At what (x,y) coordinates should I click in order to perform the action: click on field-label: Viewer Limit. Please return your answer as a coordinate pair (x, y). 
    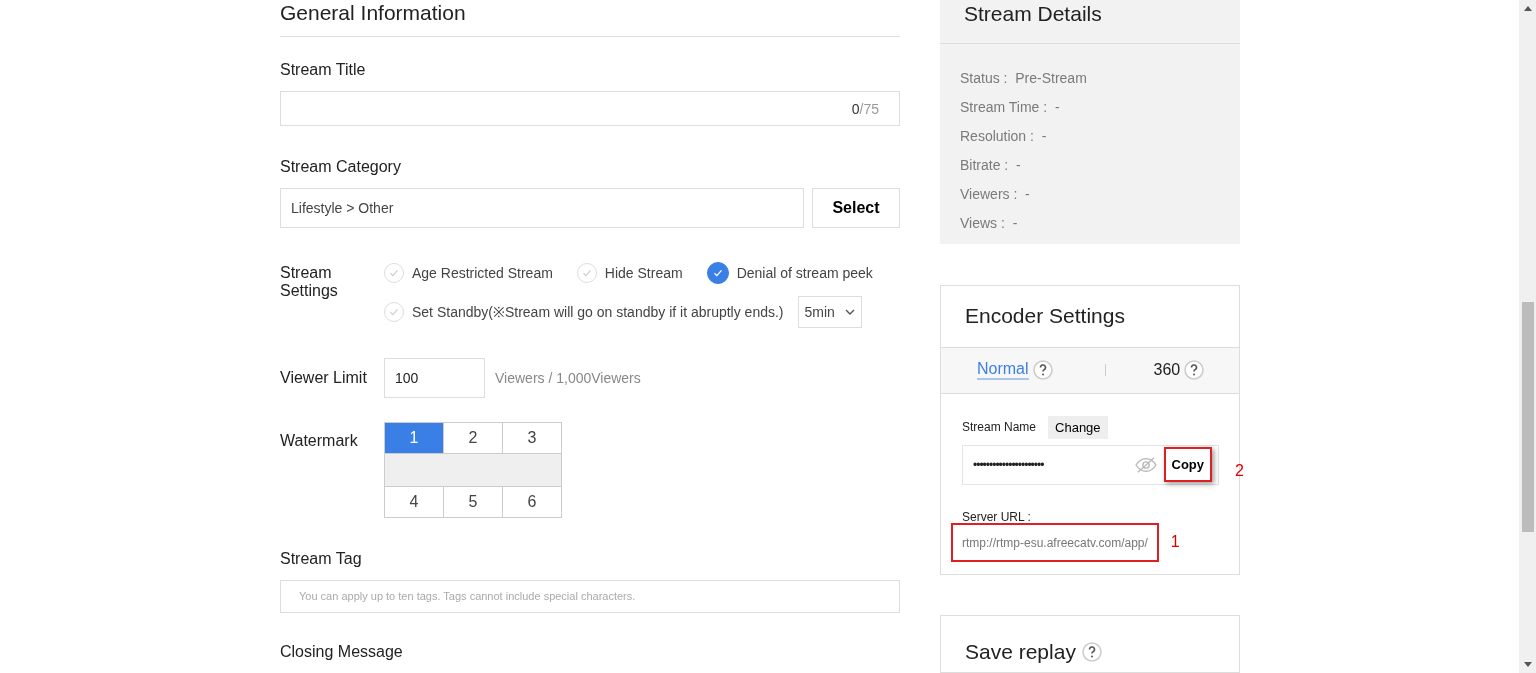
    Looking at the image, I should click on (324, 377).